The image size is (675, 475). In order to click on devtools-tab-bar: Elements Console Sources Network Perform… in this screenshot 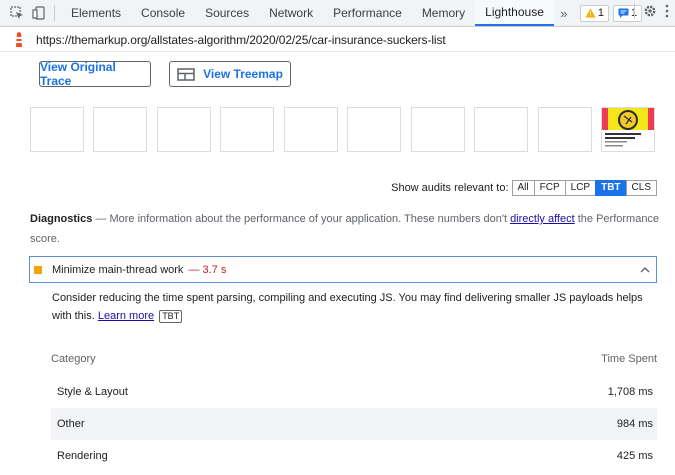, I will do `click(337, 13)`.